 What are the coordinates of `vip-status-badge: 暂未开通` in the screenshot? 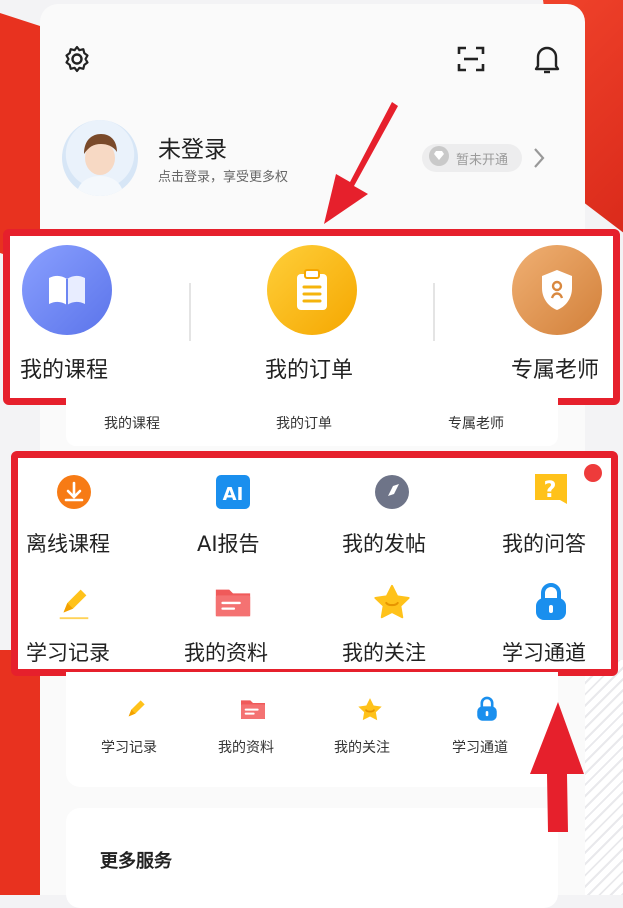 It's located at (472, 158).